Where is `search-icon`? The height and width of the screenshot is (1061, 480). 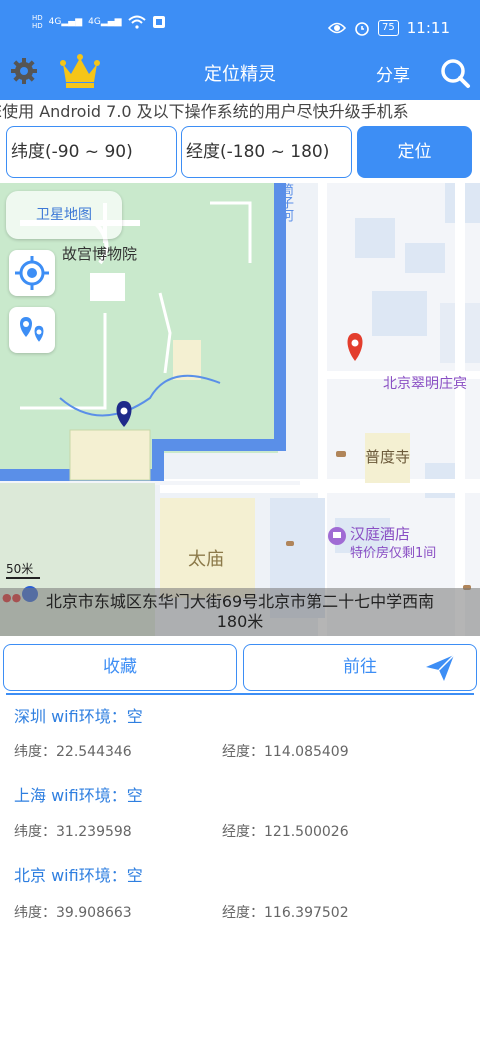
search-icon is located at coordinates (455, 73).